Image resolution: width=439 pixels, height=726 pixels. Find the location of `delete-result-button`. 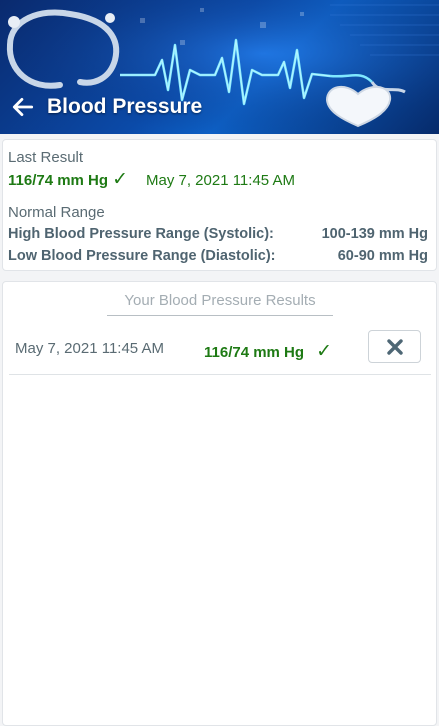

delete-result-button is located at coordinates (394, 346).